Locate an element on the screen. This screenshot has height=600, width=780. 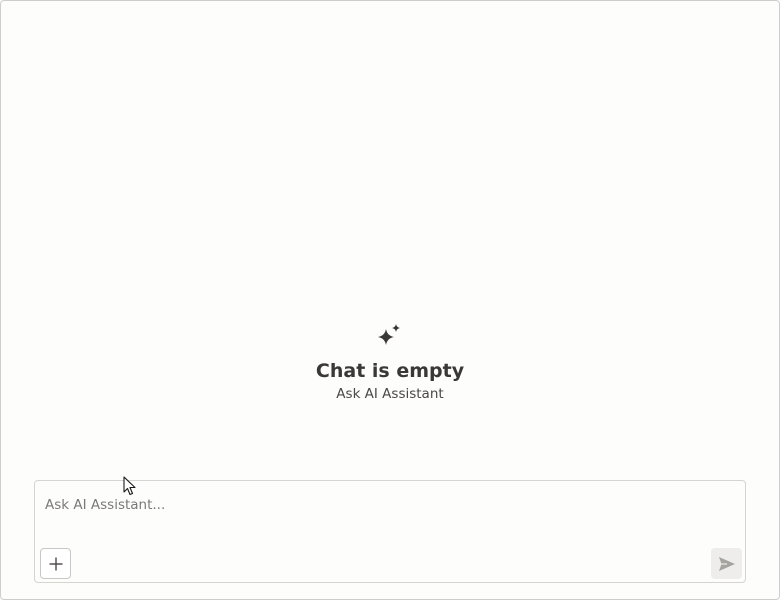
send-icon is located at coordinates (726, 563).